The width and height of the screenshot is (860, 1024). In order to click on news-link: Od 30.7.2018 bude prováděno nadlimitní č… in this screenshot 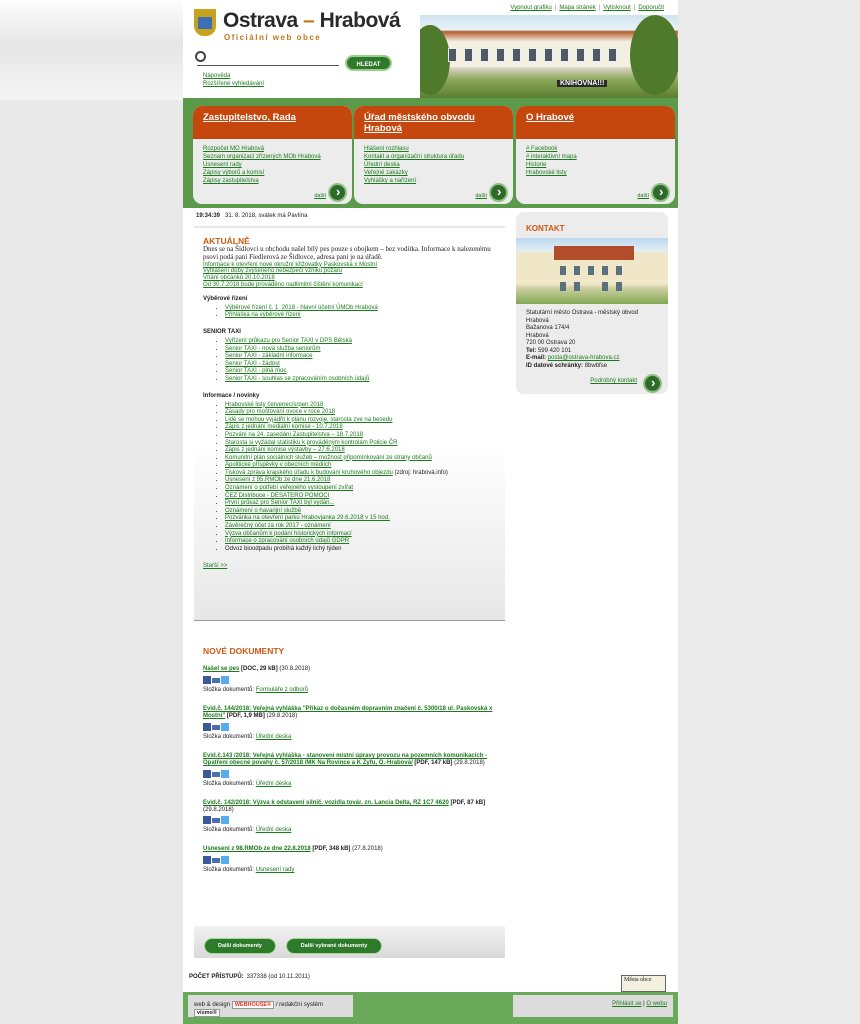, I will do `click(283, 285)`.